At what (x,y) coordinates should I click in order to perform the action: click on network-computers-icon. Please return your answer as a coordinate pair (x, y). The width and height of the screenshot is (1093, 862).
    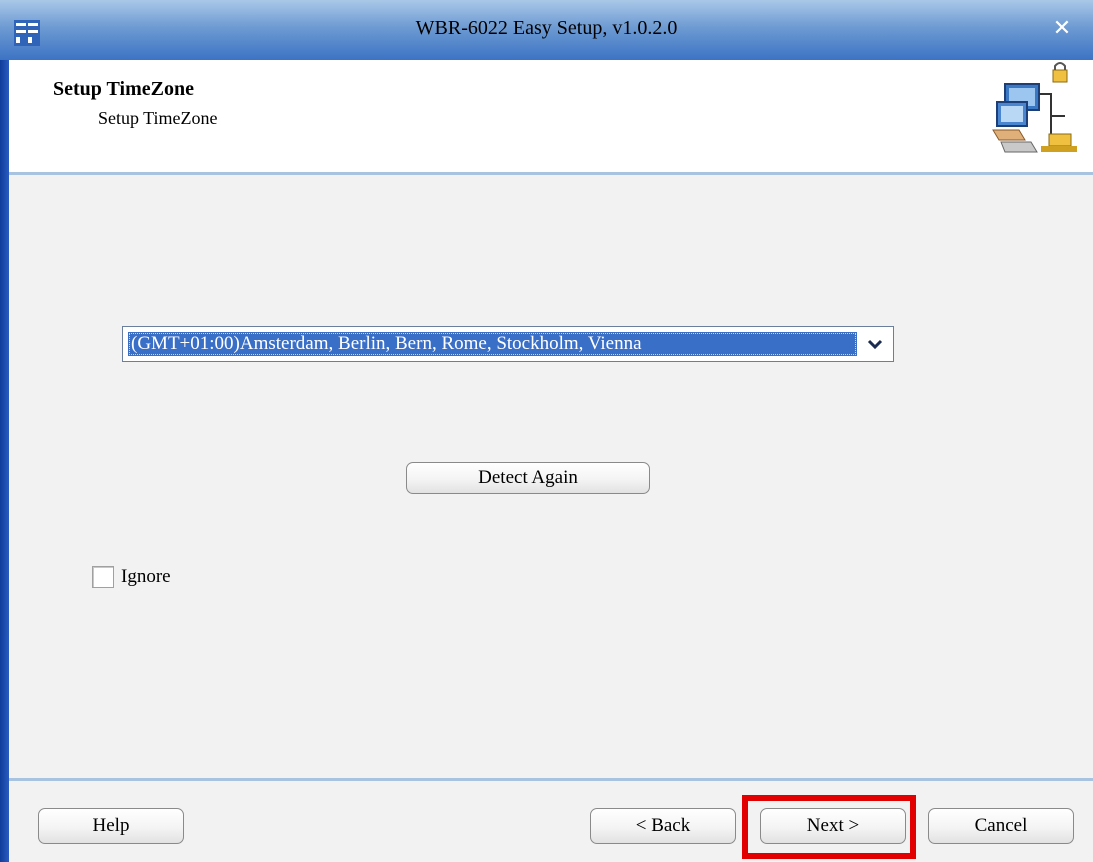
    Looking at the image, I should click on (1031, 111).